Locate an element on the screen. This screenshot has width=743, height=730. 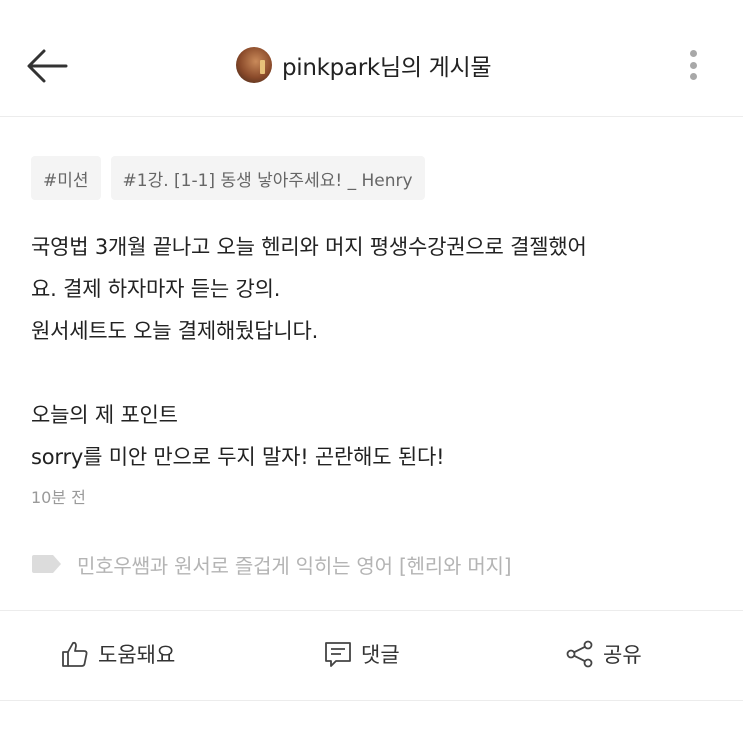
vertical-ellipsis-icon is located at coordinates (693, 53).